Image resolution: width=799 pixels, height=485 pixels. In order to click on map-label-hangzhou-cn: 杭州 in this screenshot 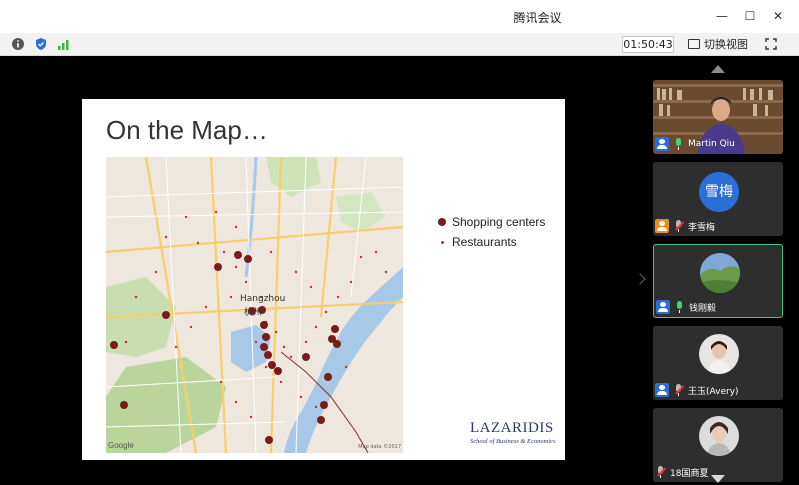, I will do `click(253, 313)`.